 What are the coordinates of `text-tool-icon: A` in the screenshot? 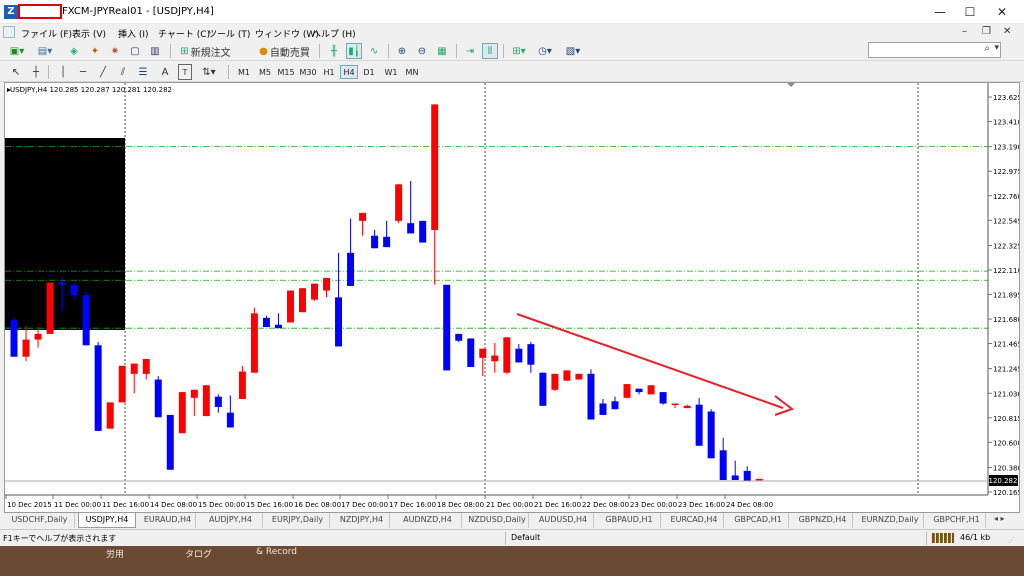 It's located at (165, 72).